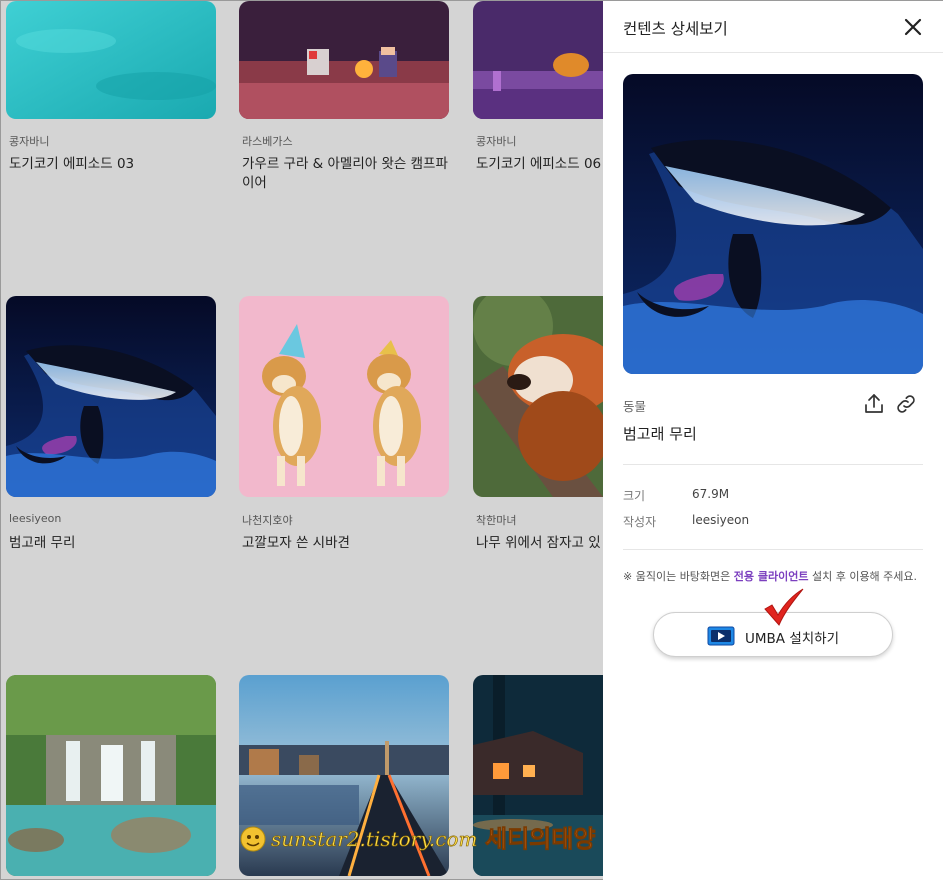 Image resolution: width=943 pixels, height=880 pixels. I want to click on watermark: sunstar2.tistory.com 세티의태양, so click(418, 839).